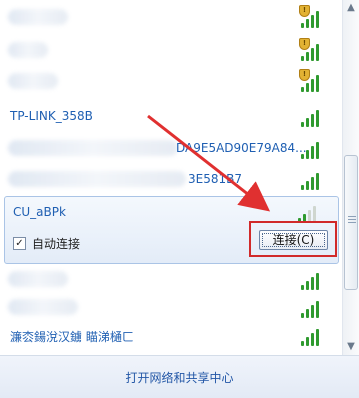 This screenshot has height=398, width=359. I want to click on scrollbar-thumb, so click(351, 222).